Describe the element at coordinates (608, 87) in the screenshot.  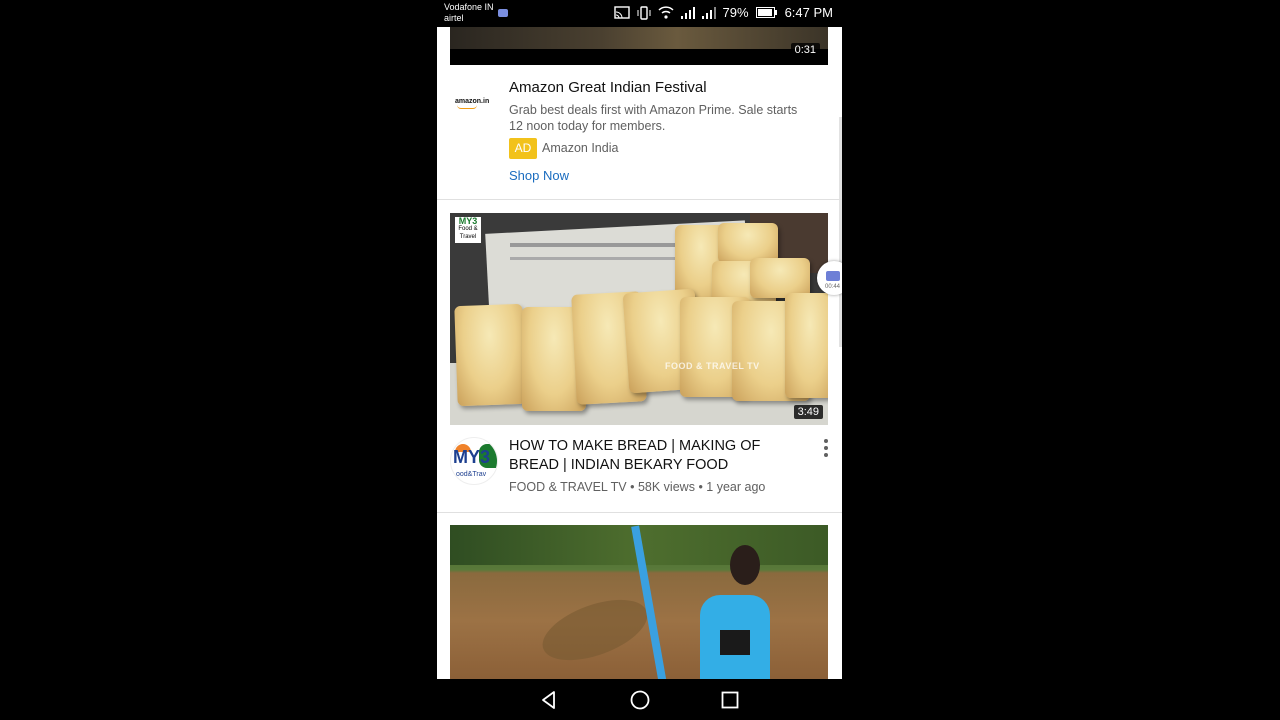
I see `ad-title: Amazon Great Indian Festival` at that location.